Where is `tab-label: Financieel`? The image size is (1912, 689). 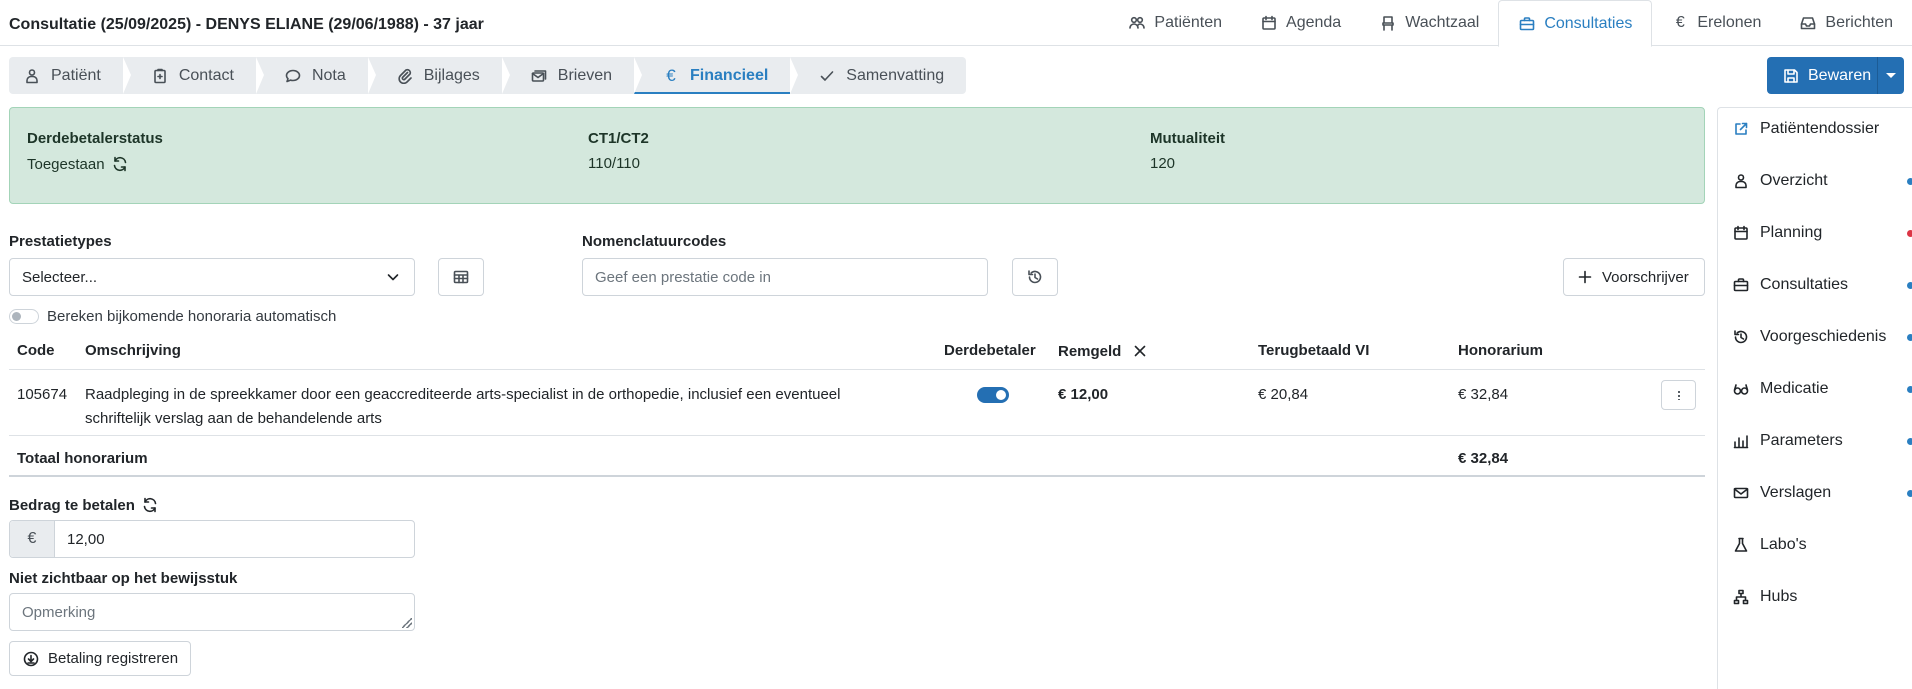
tab-label: Financieel is located at coordinates (729, 75).